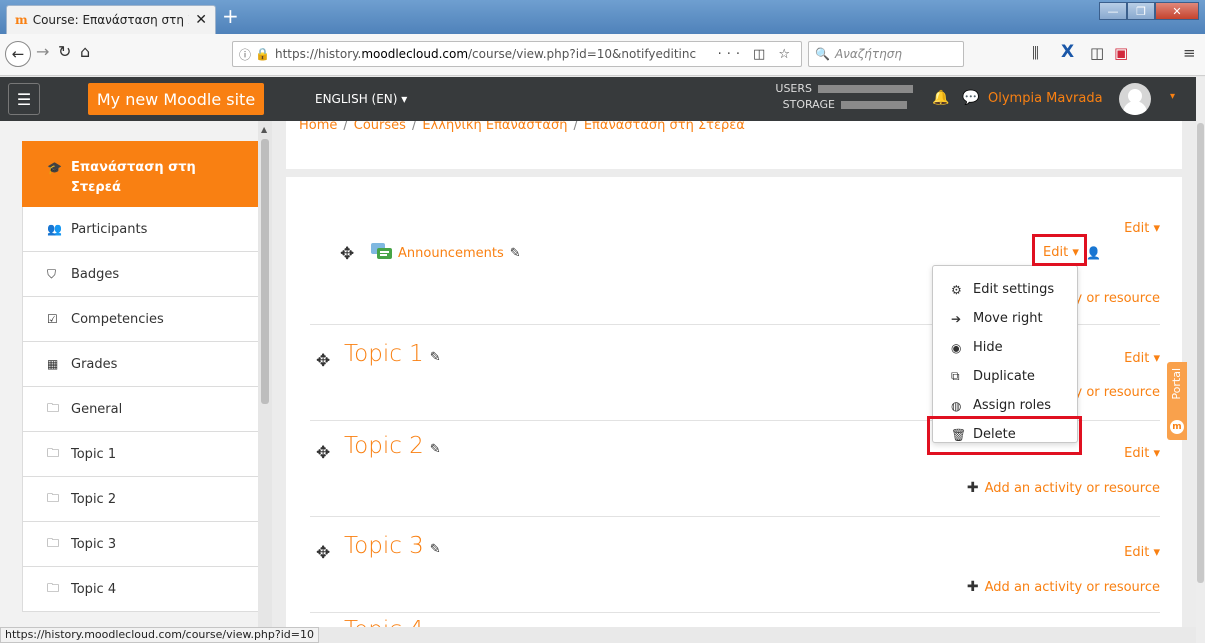  I want to click on page-scrollbar, so click(1200, 360).